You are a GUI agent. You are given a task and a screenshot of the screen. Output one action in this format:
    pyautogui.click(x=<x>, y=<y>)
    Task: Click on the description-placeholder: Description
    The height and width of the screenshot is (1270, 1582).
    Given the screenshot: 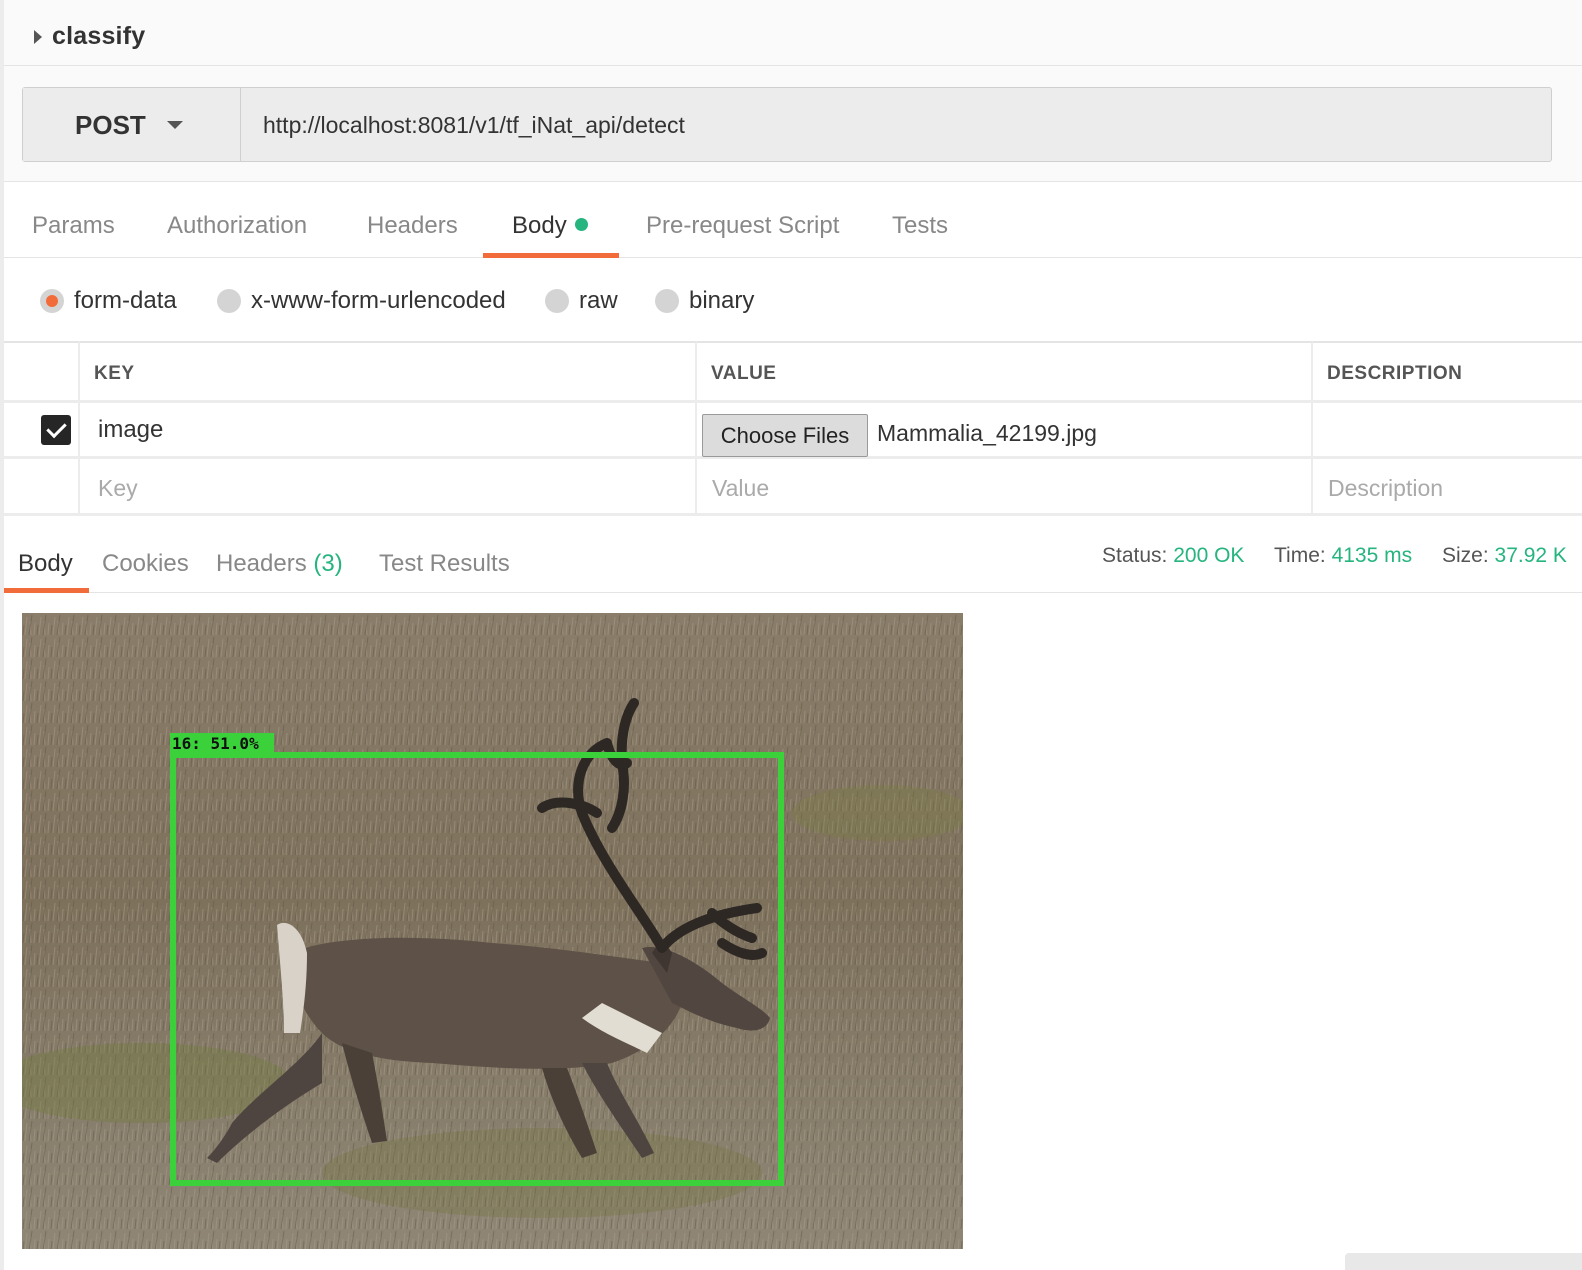 What is the action you would take?
    pyautogui.click(x=1385, y=488)
    